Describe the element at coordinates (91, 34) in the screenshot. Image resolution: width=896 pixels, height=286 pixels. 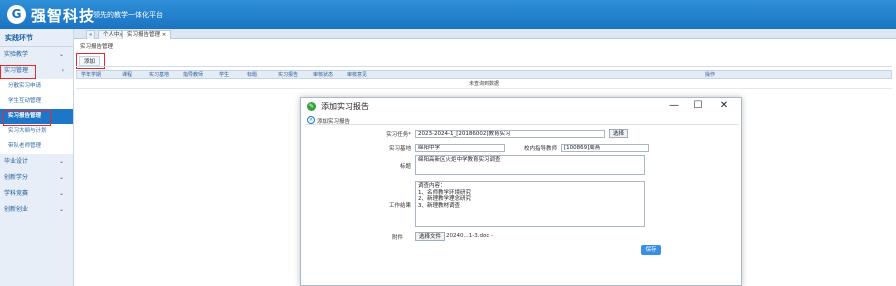
I see `collapse-tabs-icon: «` at that location.